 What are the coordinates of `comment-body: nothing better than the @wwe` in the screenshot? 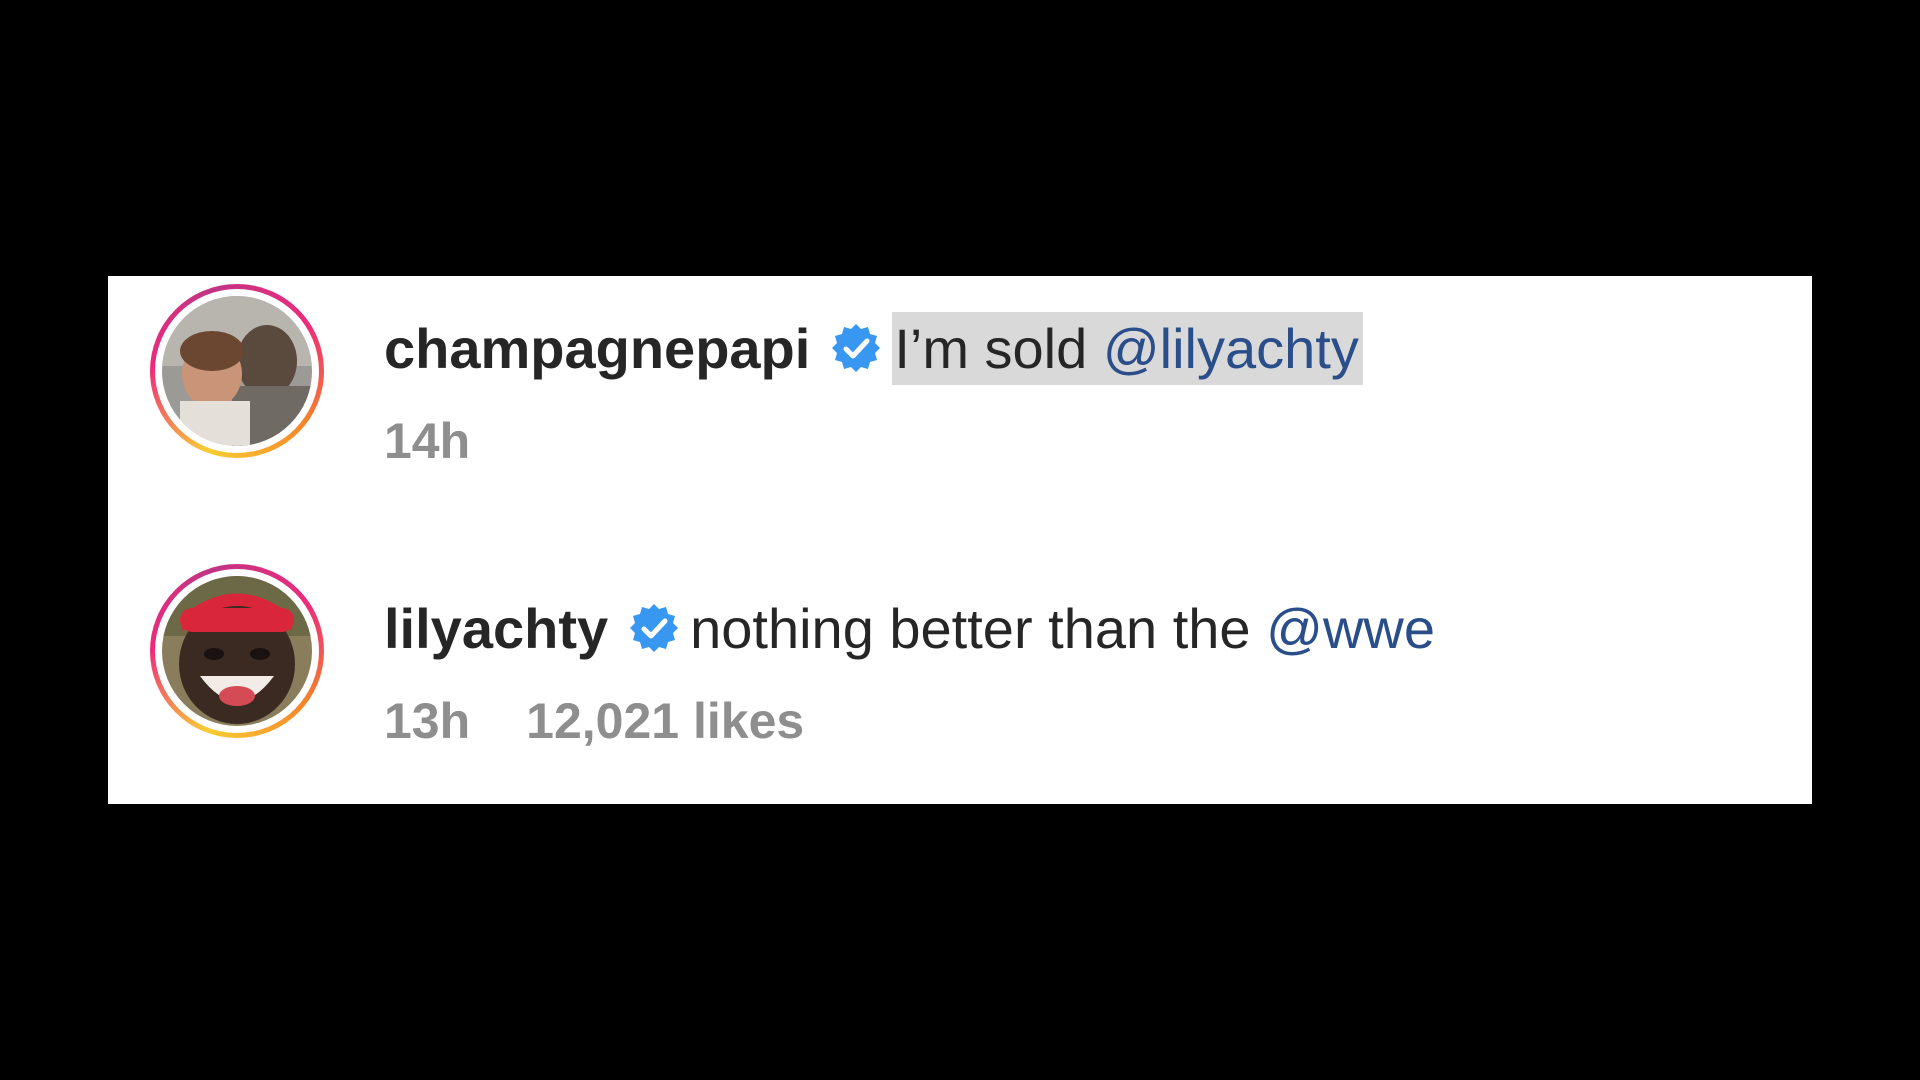 It's located at (1062, 628).